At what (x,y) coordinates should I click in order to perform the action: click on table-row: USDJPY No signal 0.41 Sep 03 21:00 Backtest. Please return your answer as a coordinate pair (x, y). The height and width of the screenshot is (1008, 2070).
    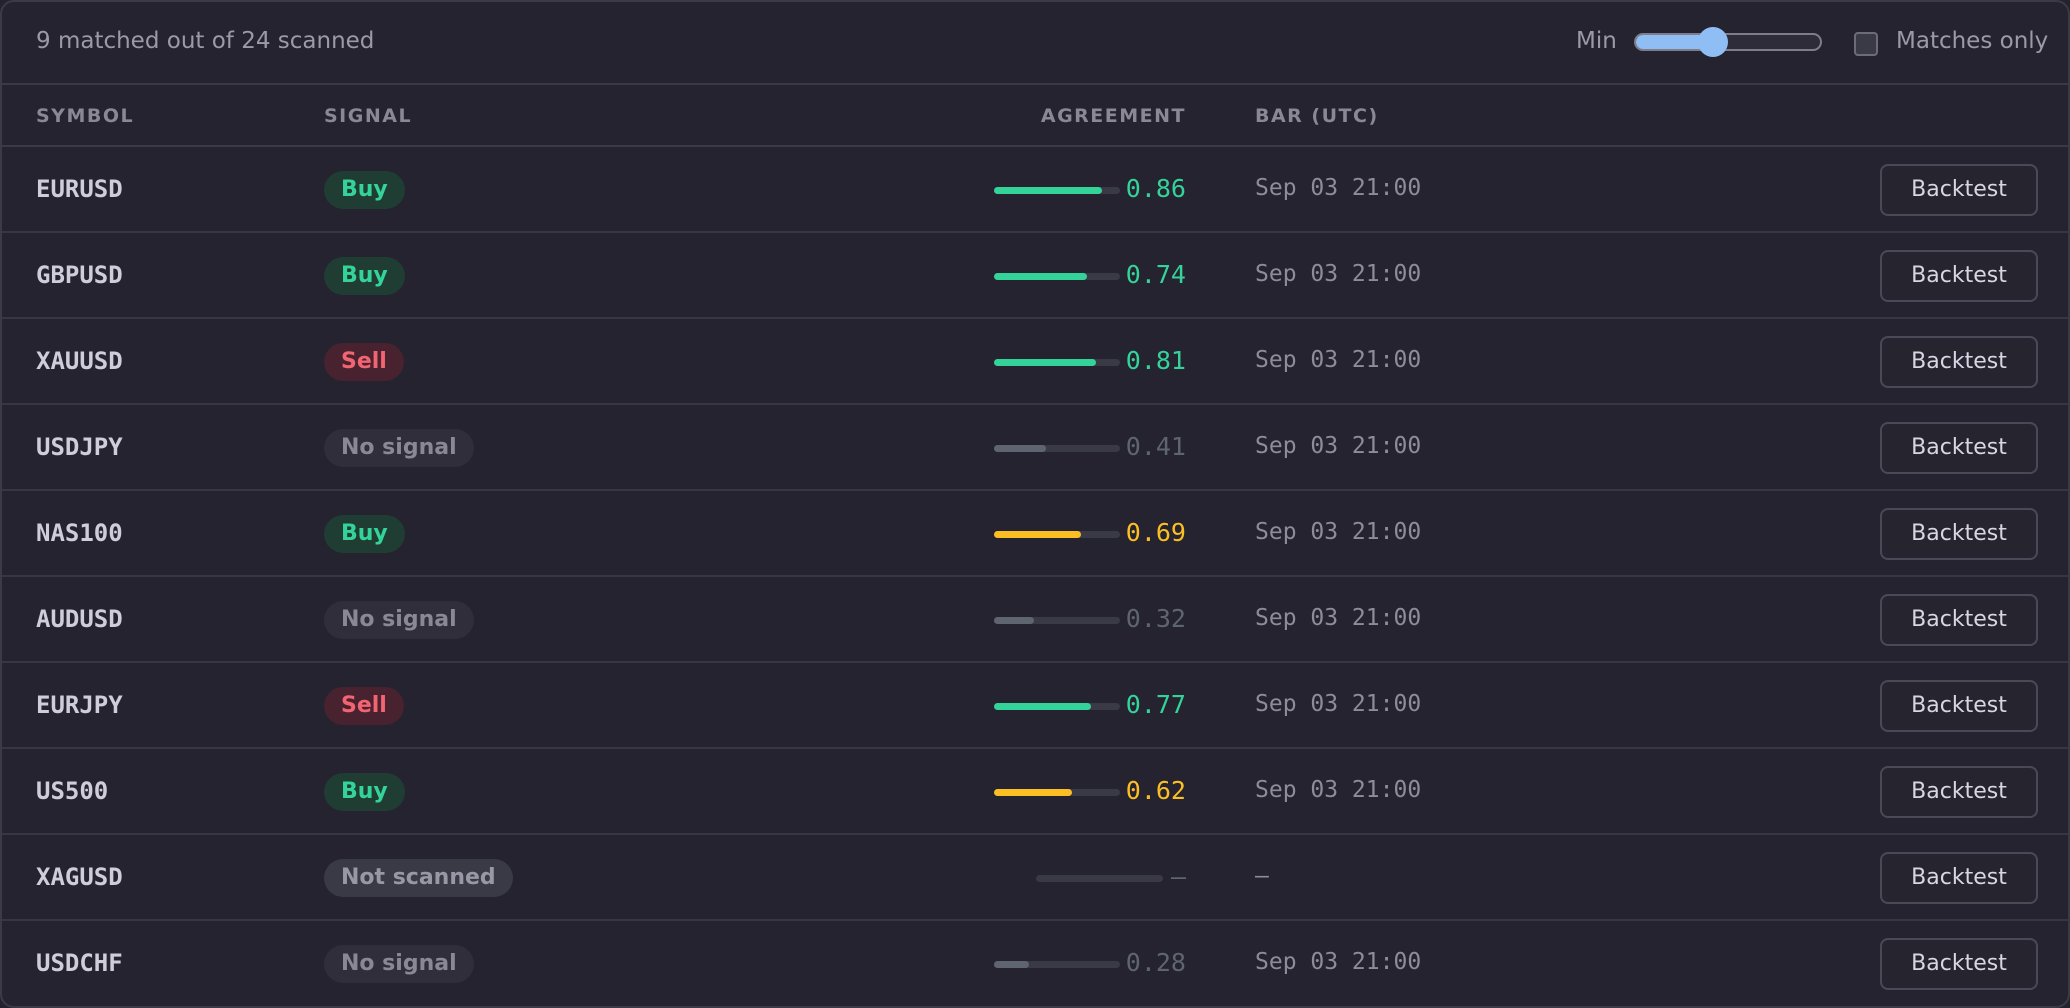
    Looking at the image, I should click on (1035, 448).